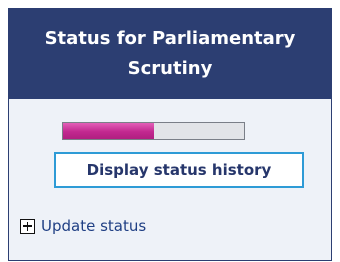 This screenshot has height=262, width=340. I want to click on display-status-history-button: Display status history, so click(179, 170).